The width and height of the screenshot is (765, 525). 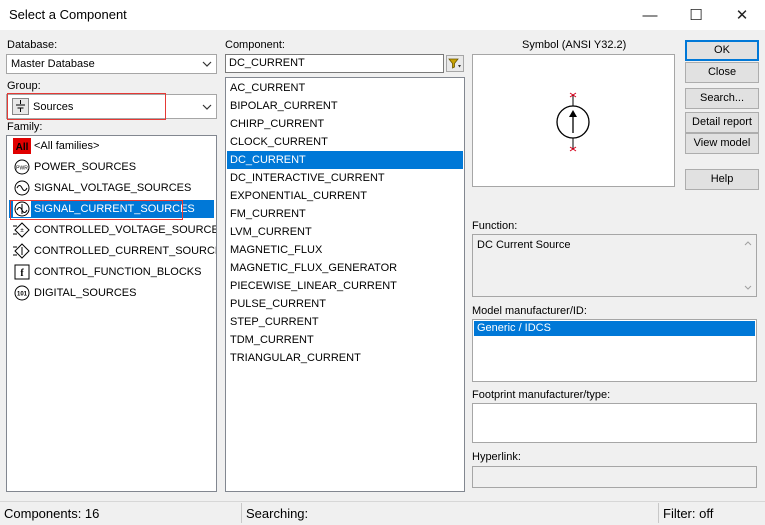 I want to click on component-item-label: AC_CURRENT, so click(x=268, y=88).